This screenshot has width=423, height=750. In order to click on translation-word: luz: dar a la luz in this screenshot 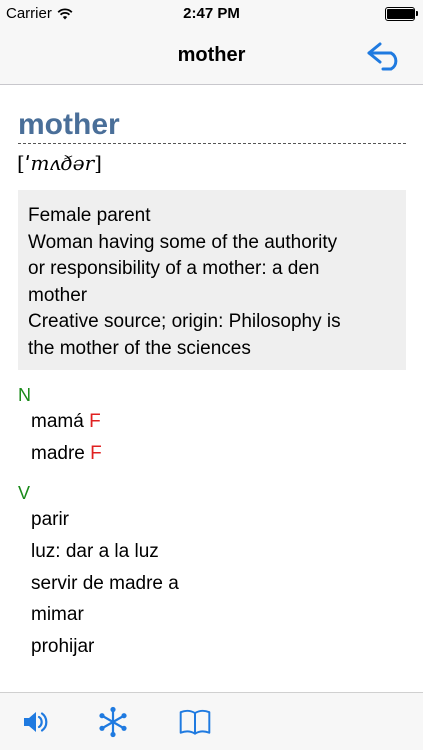, I will do `click(95, 551)`.